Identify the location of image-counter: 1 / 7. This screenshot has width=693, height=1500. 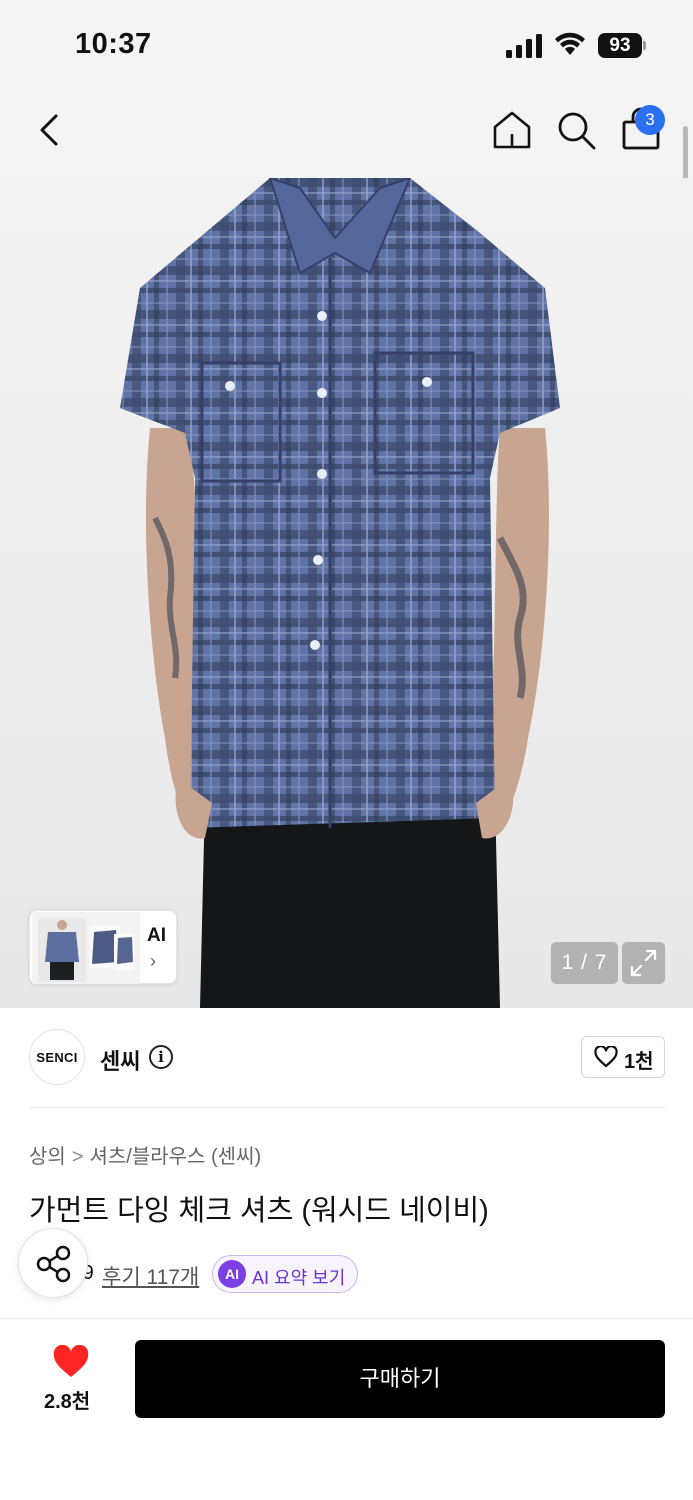
(584, 963).